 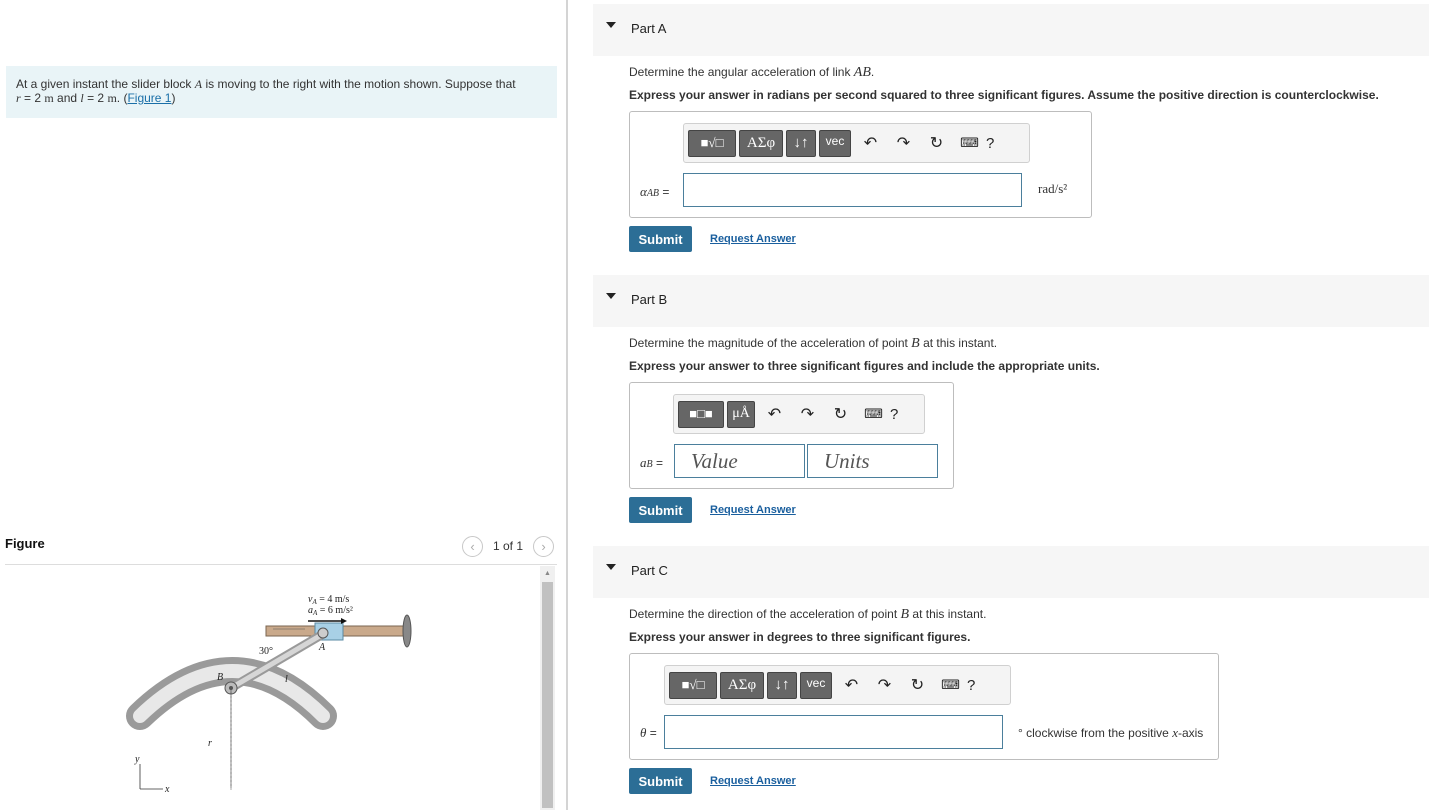 What do you see at coordinates (167, 789) in the screenshot?
I see `x-axis-label: x` at bounding box center [167, 789].